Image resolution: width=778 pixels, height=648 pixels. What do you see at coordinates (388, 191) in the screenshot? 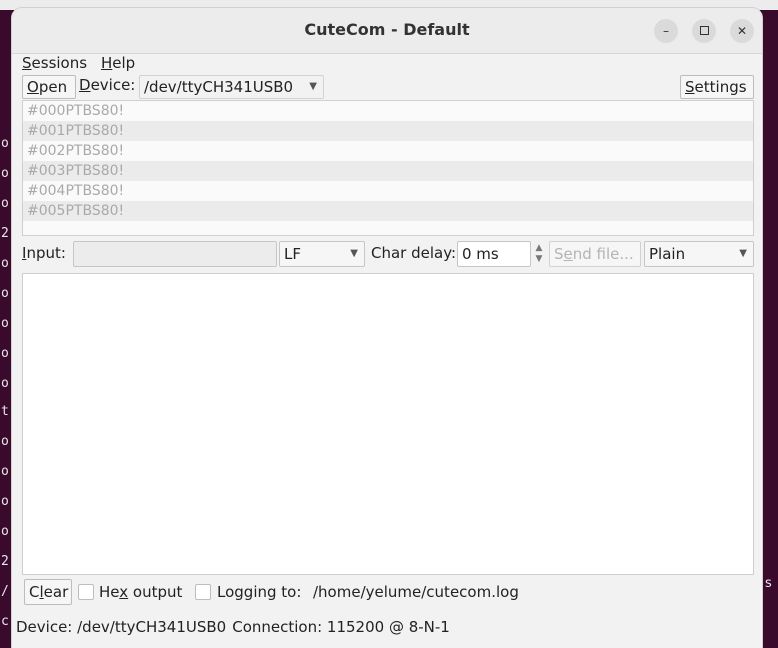
I see `history-item: #004PTBS80!` at bounding box center [388, 191].